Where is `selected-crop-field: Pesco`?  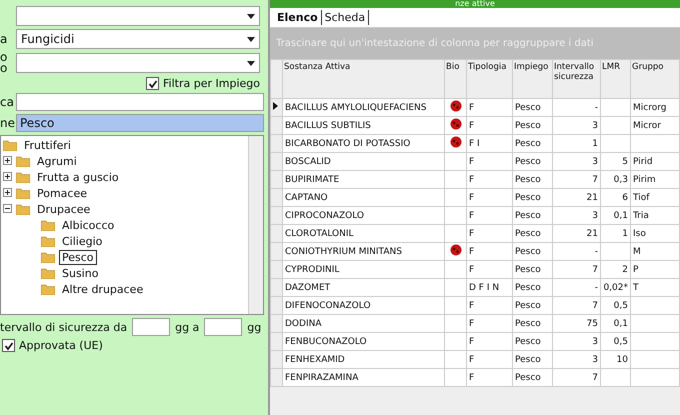 selected-crop-field: Pesco is located at coordinates (140, 123).